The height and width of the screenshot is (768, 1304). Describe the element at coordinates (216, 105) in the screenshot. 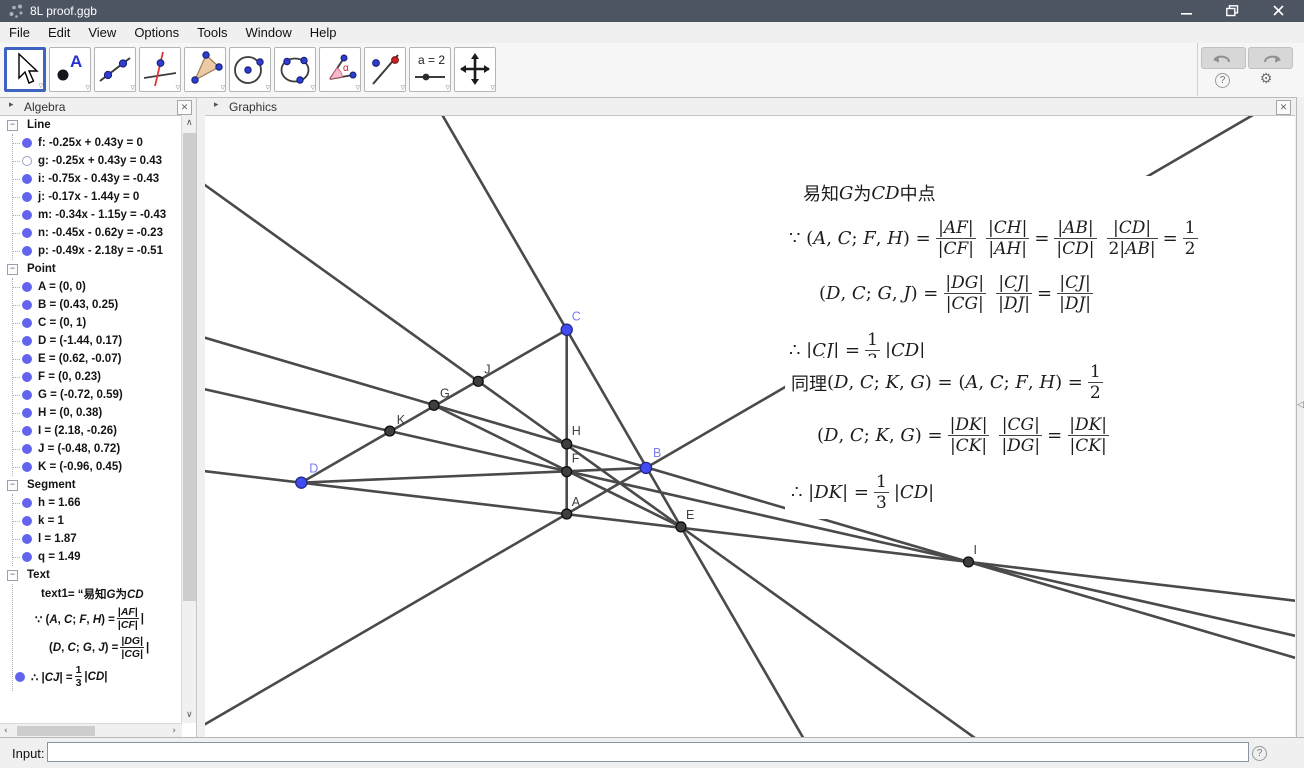

I see `graphics-collapse-icon: ▸` at that location.